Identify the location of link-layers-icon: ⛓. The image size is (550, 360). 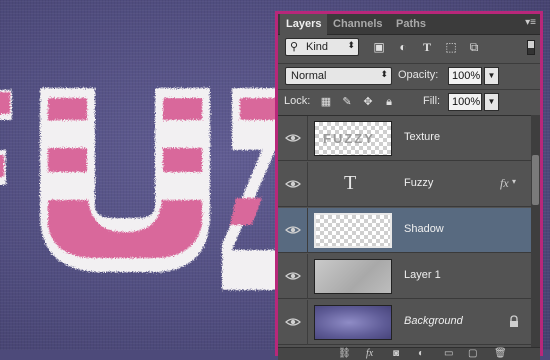
(344, 354).